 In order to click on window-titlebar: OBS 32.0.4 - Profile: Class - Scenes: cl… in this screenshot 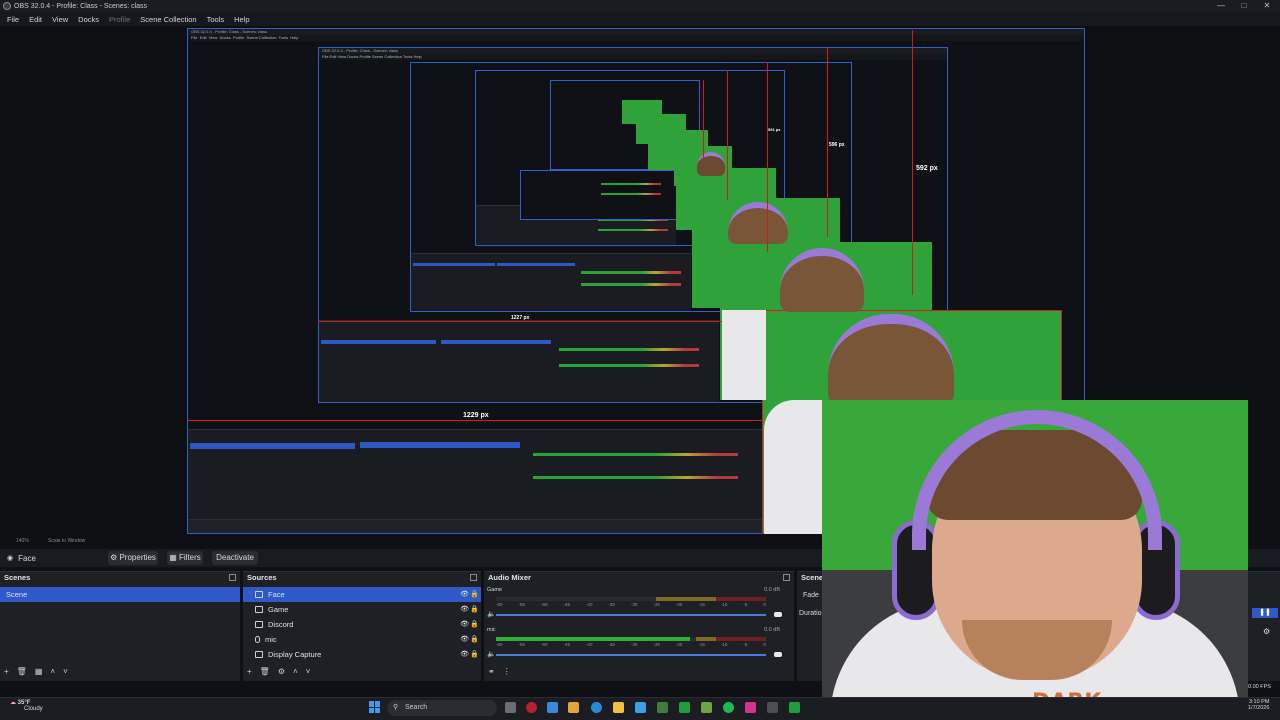, I will do `click(640, 6)`.